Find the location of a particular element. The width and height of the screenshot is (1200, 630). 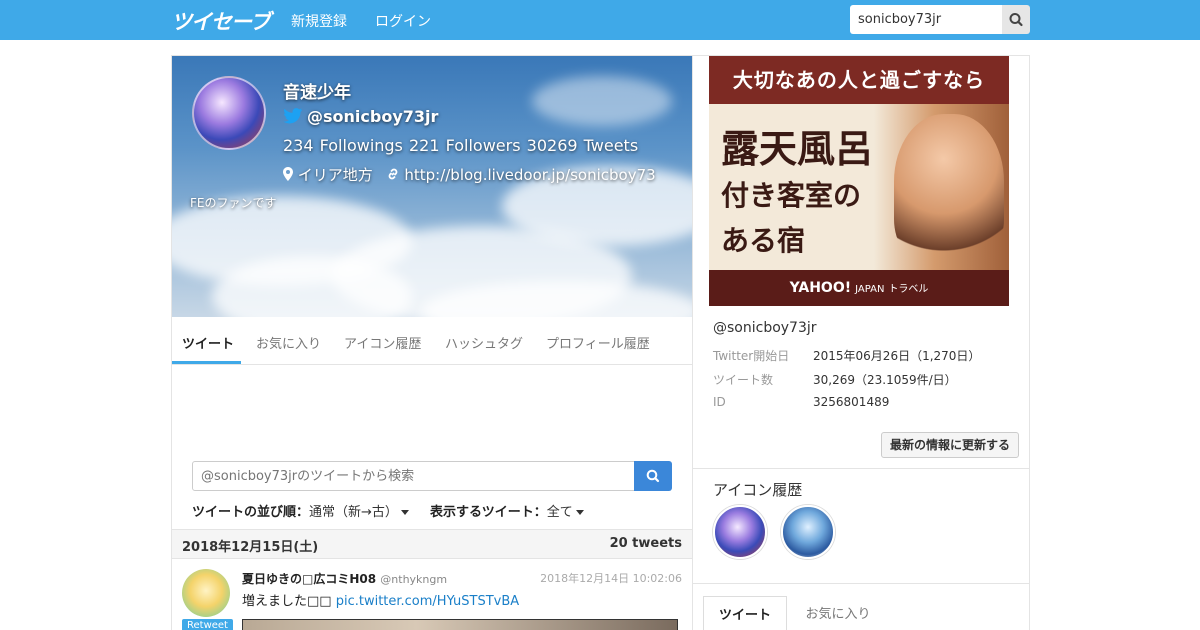

ad-brand: YAHOO! JAPAN トラベル is located at coordinates (859, 288).